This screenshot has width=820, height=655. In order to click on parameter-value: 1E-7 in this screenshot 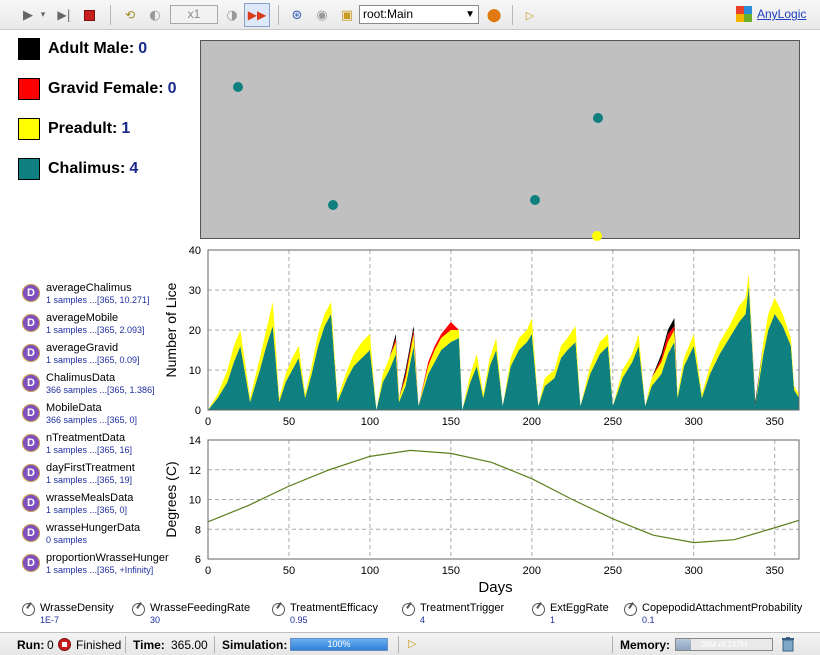, I will do `click(50, 620)`.